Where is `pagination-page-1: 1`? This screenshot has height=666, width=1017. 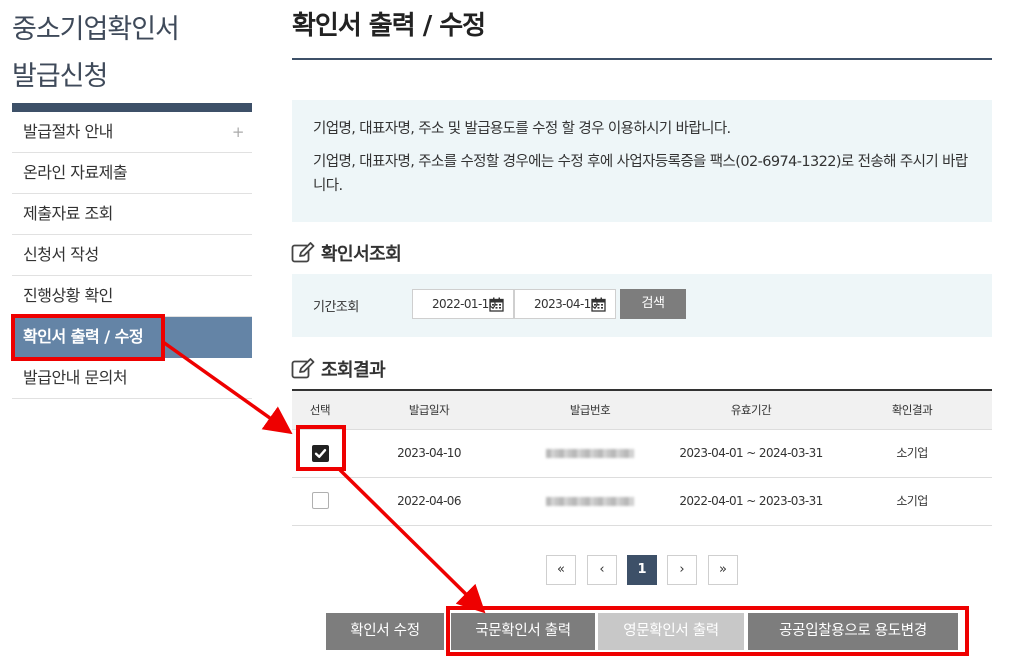
pagination-page-1: 1 is located at coordinates (642, 570).